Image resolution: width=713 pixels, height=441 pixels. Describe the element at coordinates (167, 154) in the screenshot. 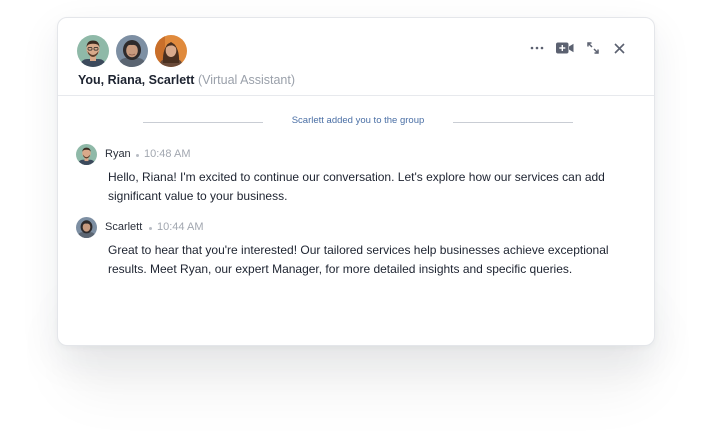

I see `message-timestamp: 10:48 AM` at that location.